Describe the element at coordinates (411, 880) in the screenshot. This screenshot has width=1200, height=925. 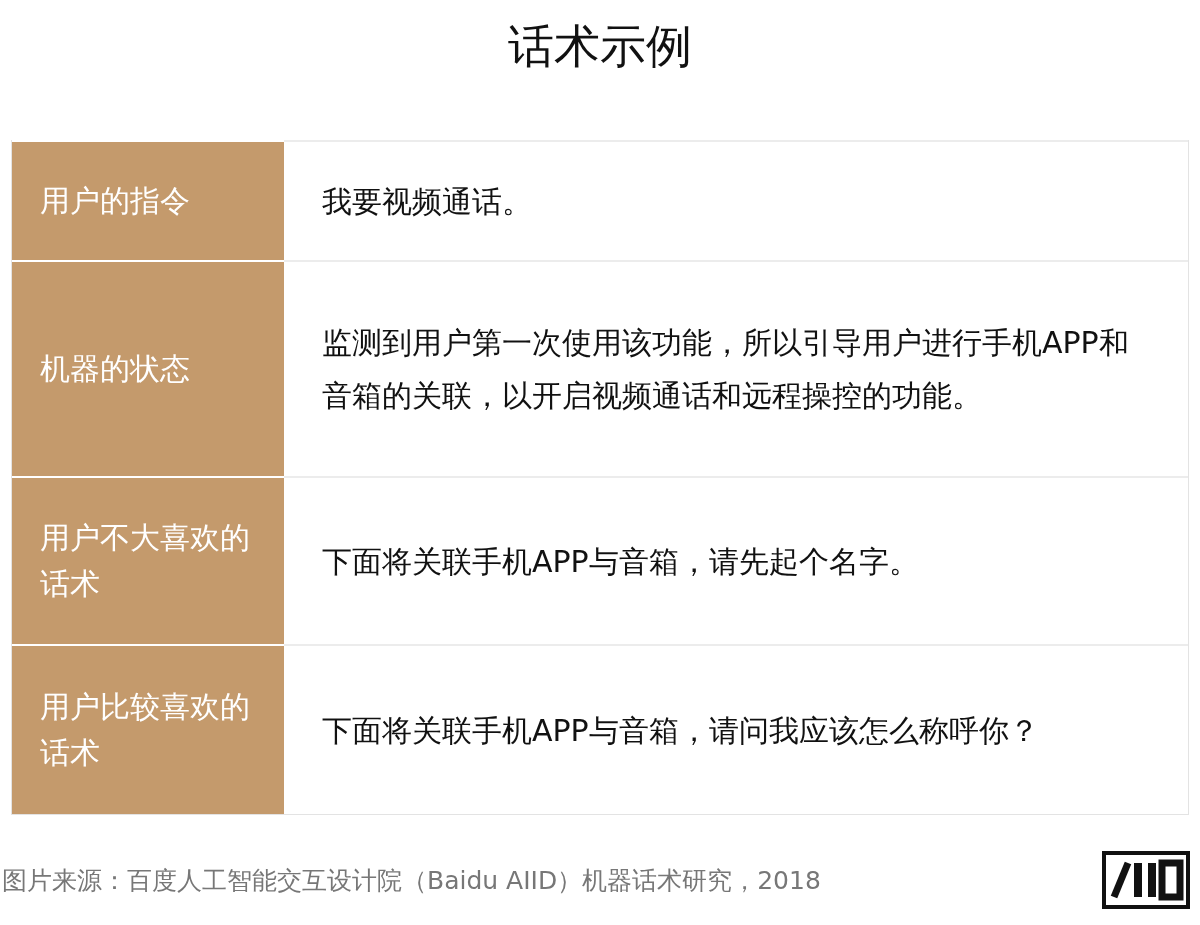
I see `source-caption: 图片来源：百度人工智能交互设计院（Baidu AIID）机器话术研究，2018` at that location.